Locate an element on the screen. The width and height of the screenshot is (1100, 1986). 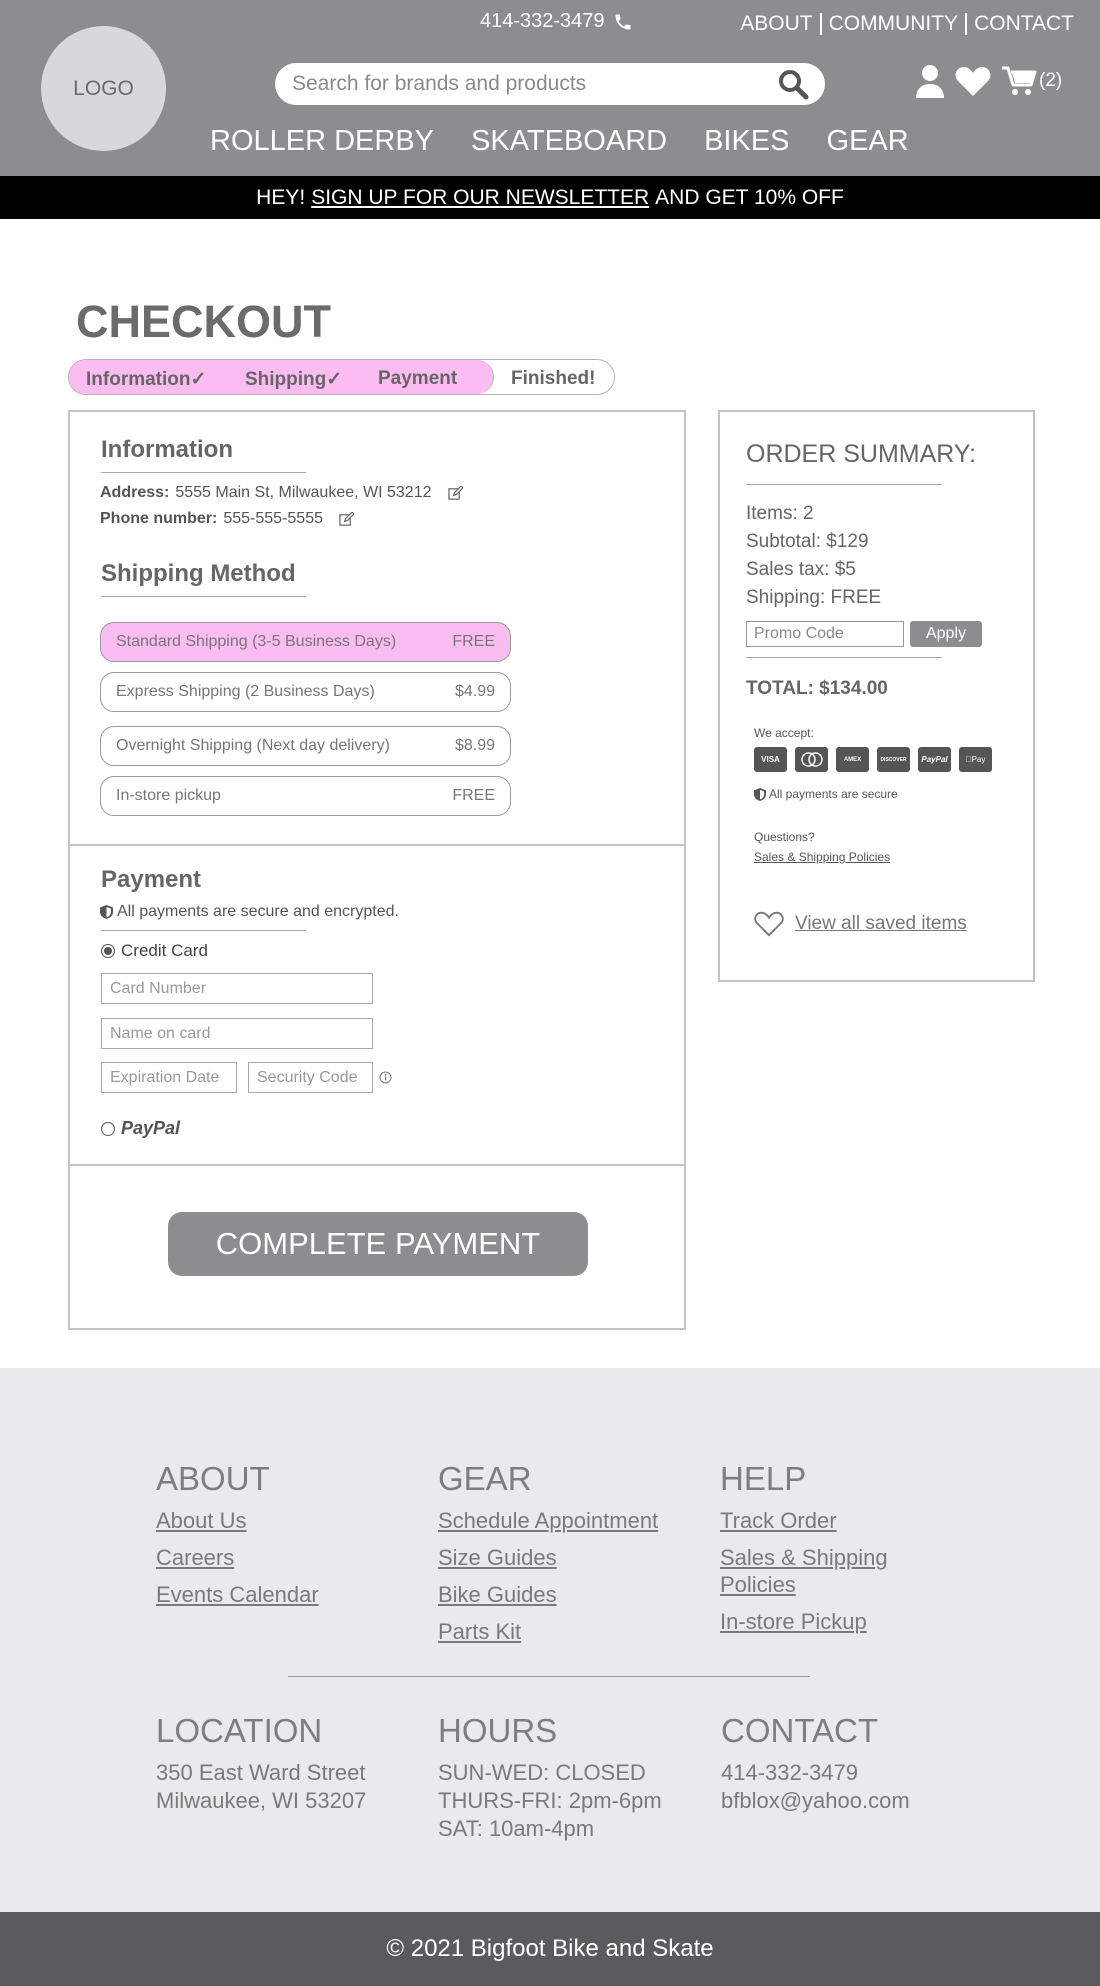
footer-text: SAT: 10am-4pm is located at coordinates (516, 1828).